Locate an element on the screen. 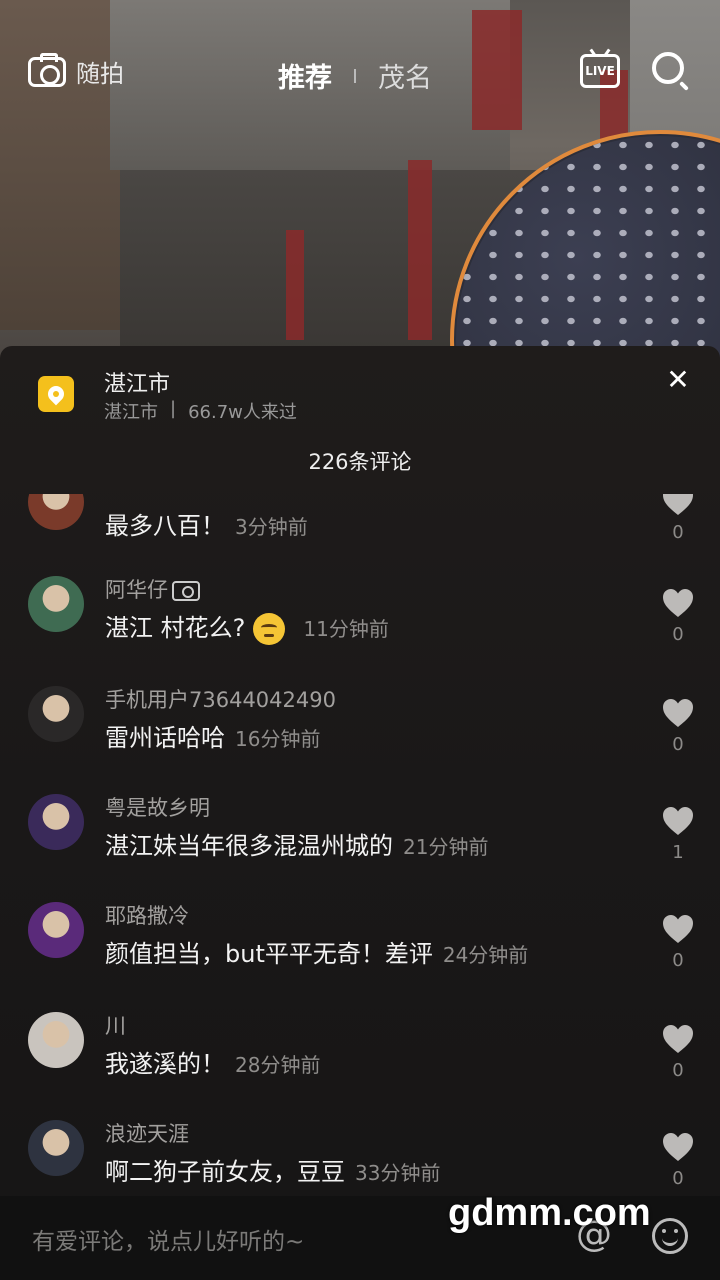 This screenshot has height=1280, width=720. username-text: 川 is located at coordinates (115, 1026).